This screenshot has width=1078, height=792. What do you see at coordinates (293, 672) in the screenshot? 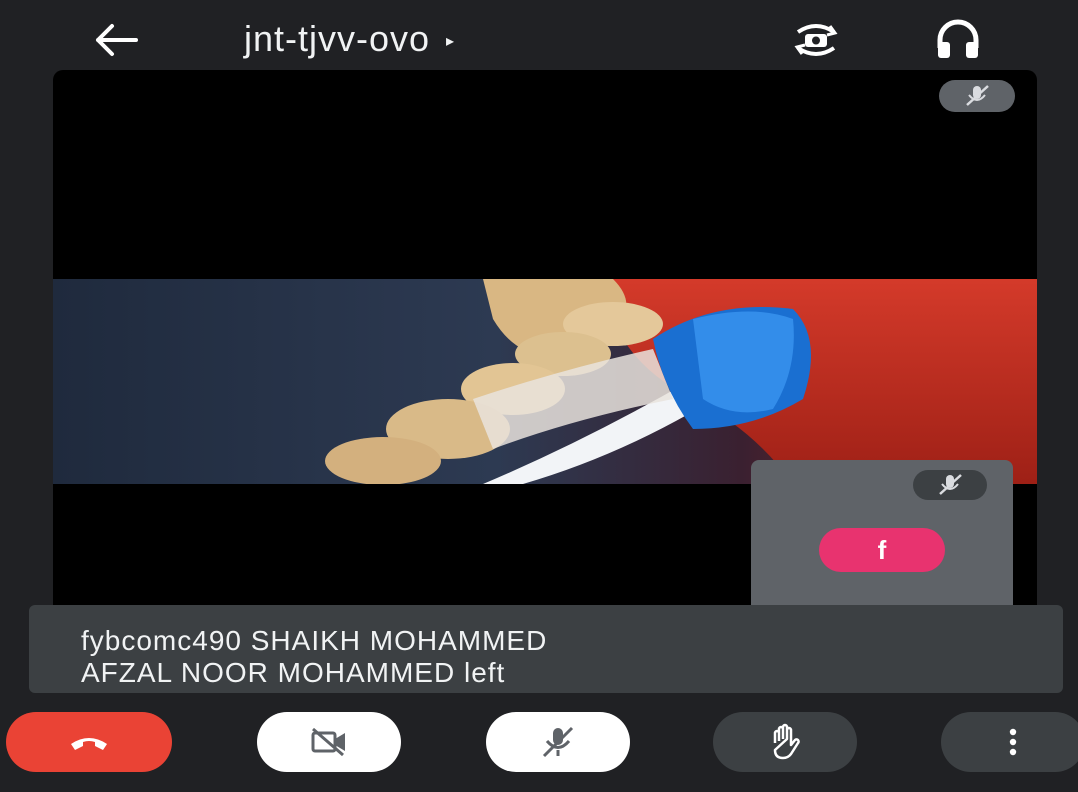
I see `notification-line-2: AFZAL NOOR MOHAMMED left` at bounding box center [293, 672].